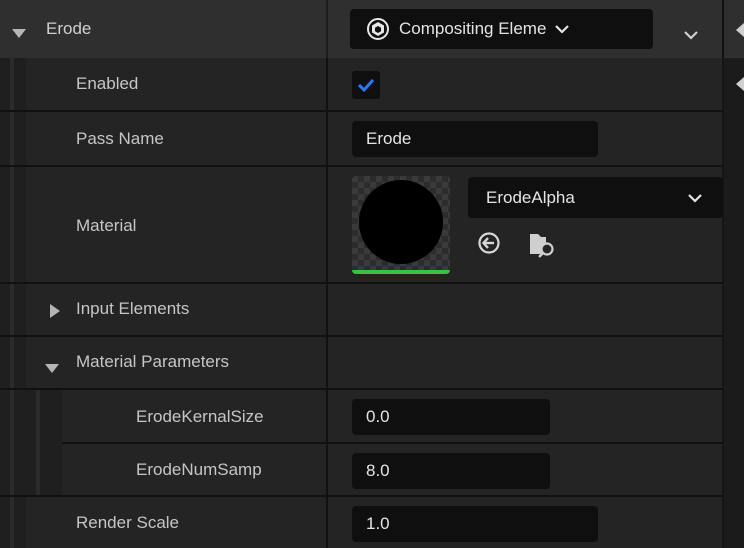  I want to click on unreal-logo-icon, so click(378, 29).